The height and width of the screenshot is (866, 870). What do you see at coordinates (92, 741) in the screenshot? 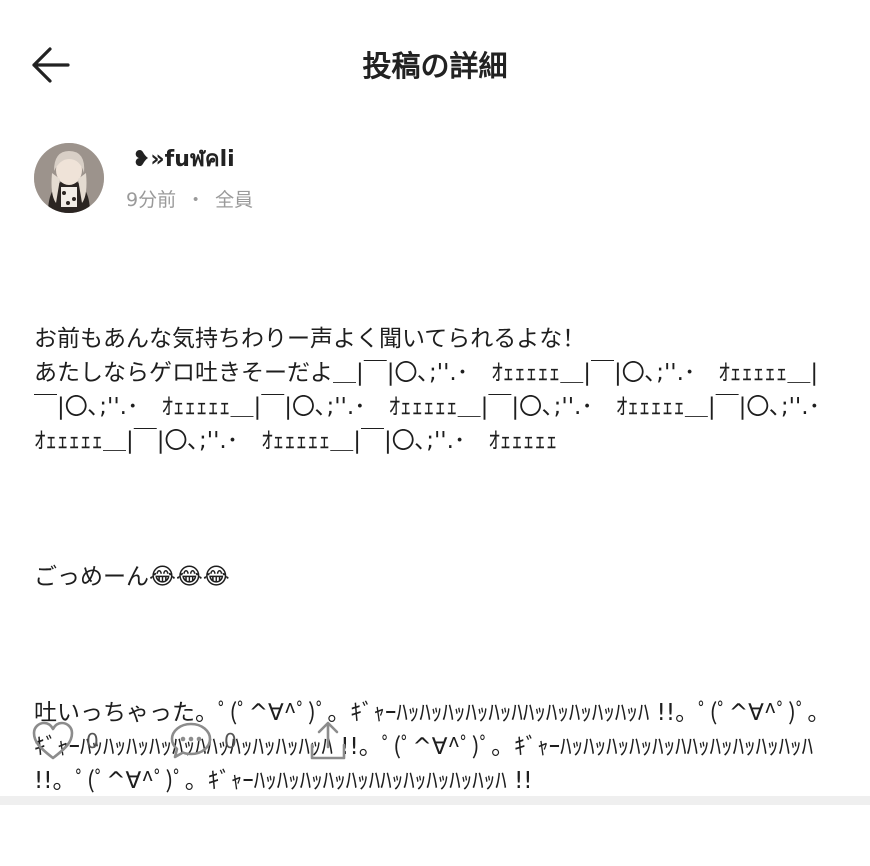
I see `like-count: 0` at bounding box center [92, 741].